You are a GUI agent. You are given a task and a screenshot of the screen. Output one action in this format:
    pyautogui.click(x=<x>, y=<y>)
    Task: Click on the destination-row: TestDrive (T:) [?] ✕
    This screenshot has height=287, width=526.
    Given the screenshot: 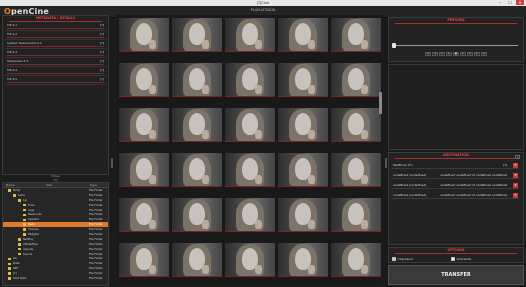 What is the action you would take?
    pyautogui.click(x=455, y=165)
    